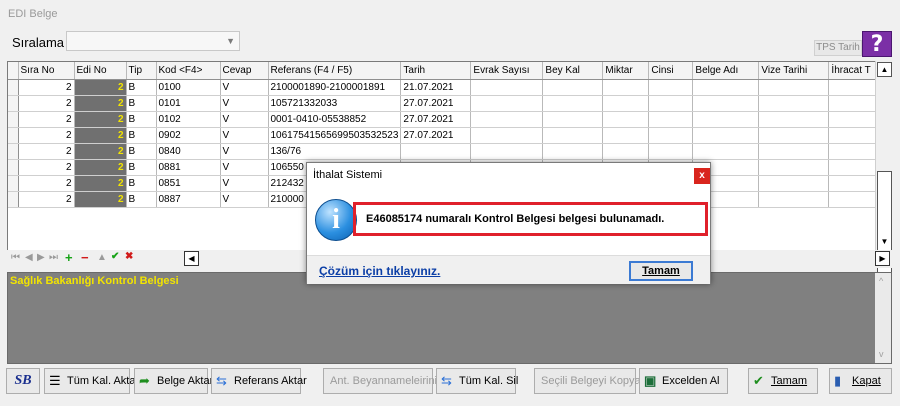 Image resolution: width=900 pixels, height=406 pixels. Describe the element at coordinates (85, 257) in the screenshot. I see `nav-delete-icon: −` at that location.